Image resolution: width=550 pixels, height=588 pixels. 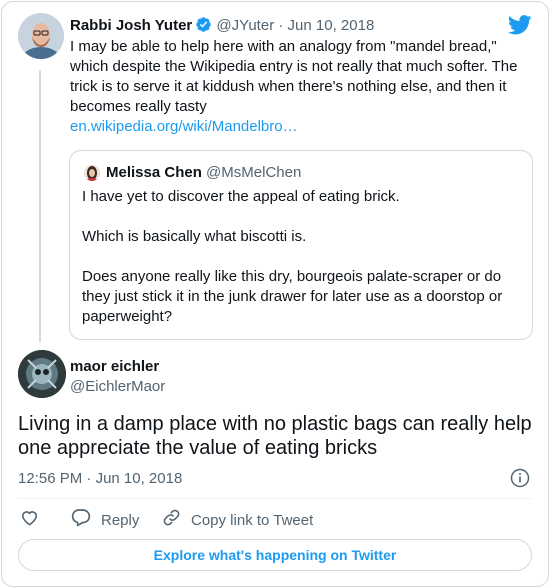 I want to click on reply-author-name: maor eichler, so click(x=114, y=367).